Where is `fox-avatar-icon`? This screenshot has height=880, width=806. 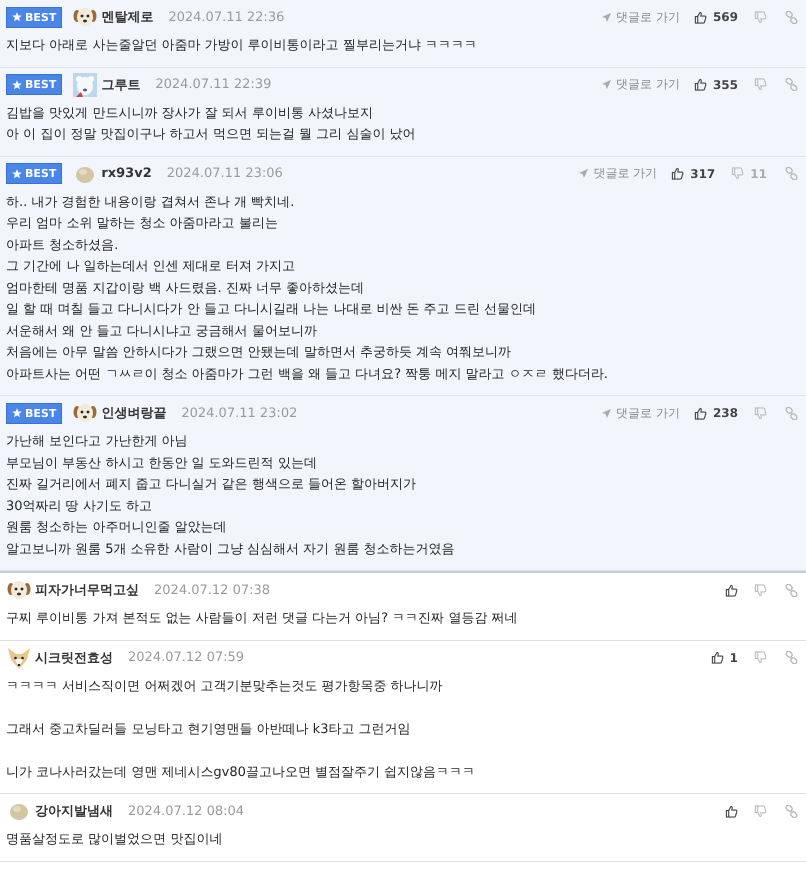
fox-avatar-icon is located at coordinates (19, 658).